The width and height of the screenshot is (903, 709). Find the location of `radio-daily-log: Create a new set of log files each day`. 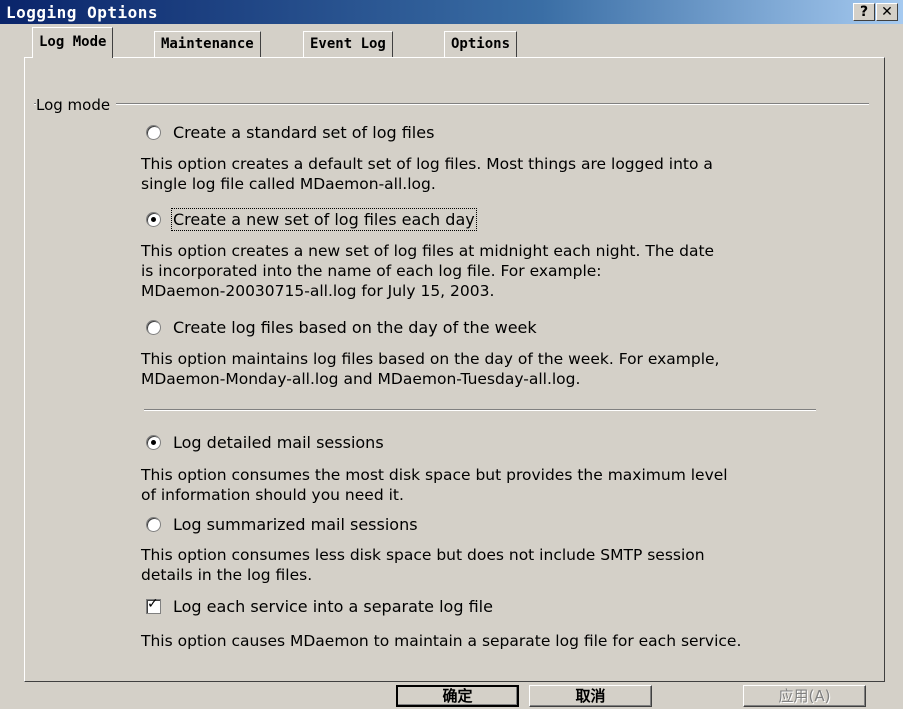

radio-daily-log: Create a new set of log files each day is located at coordinates (311, 219).